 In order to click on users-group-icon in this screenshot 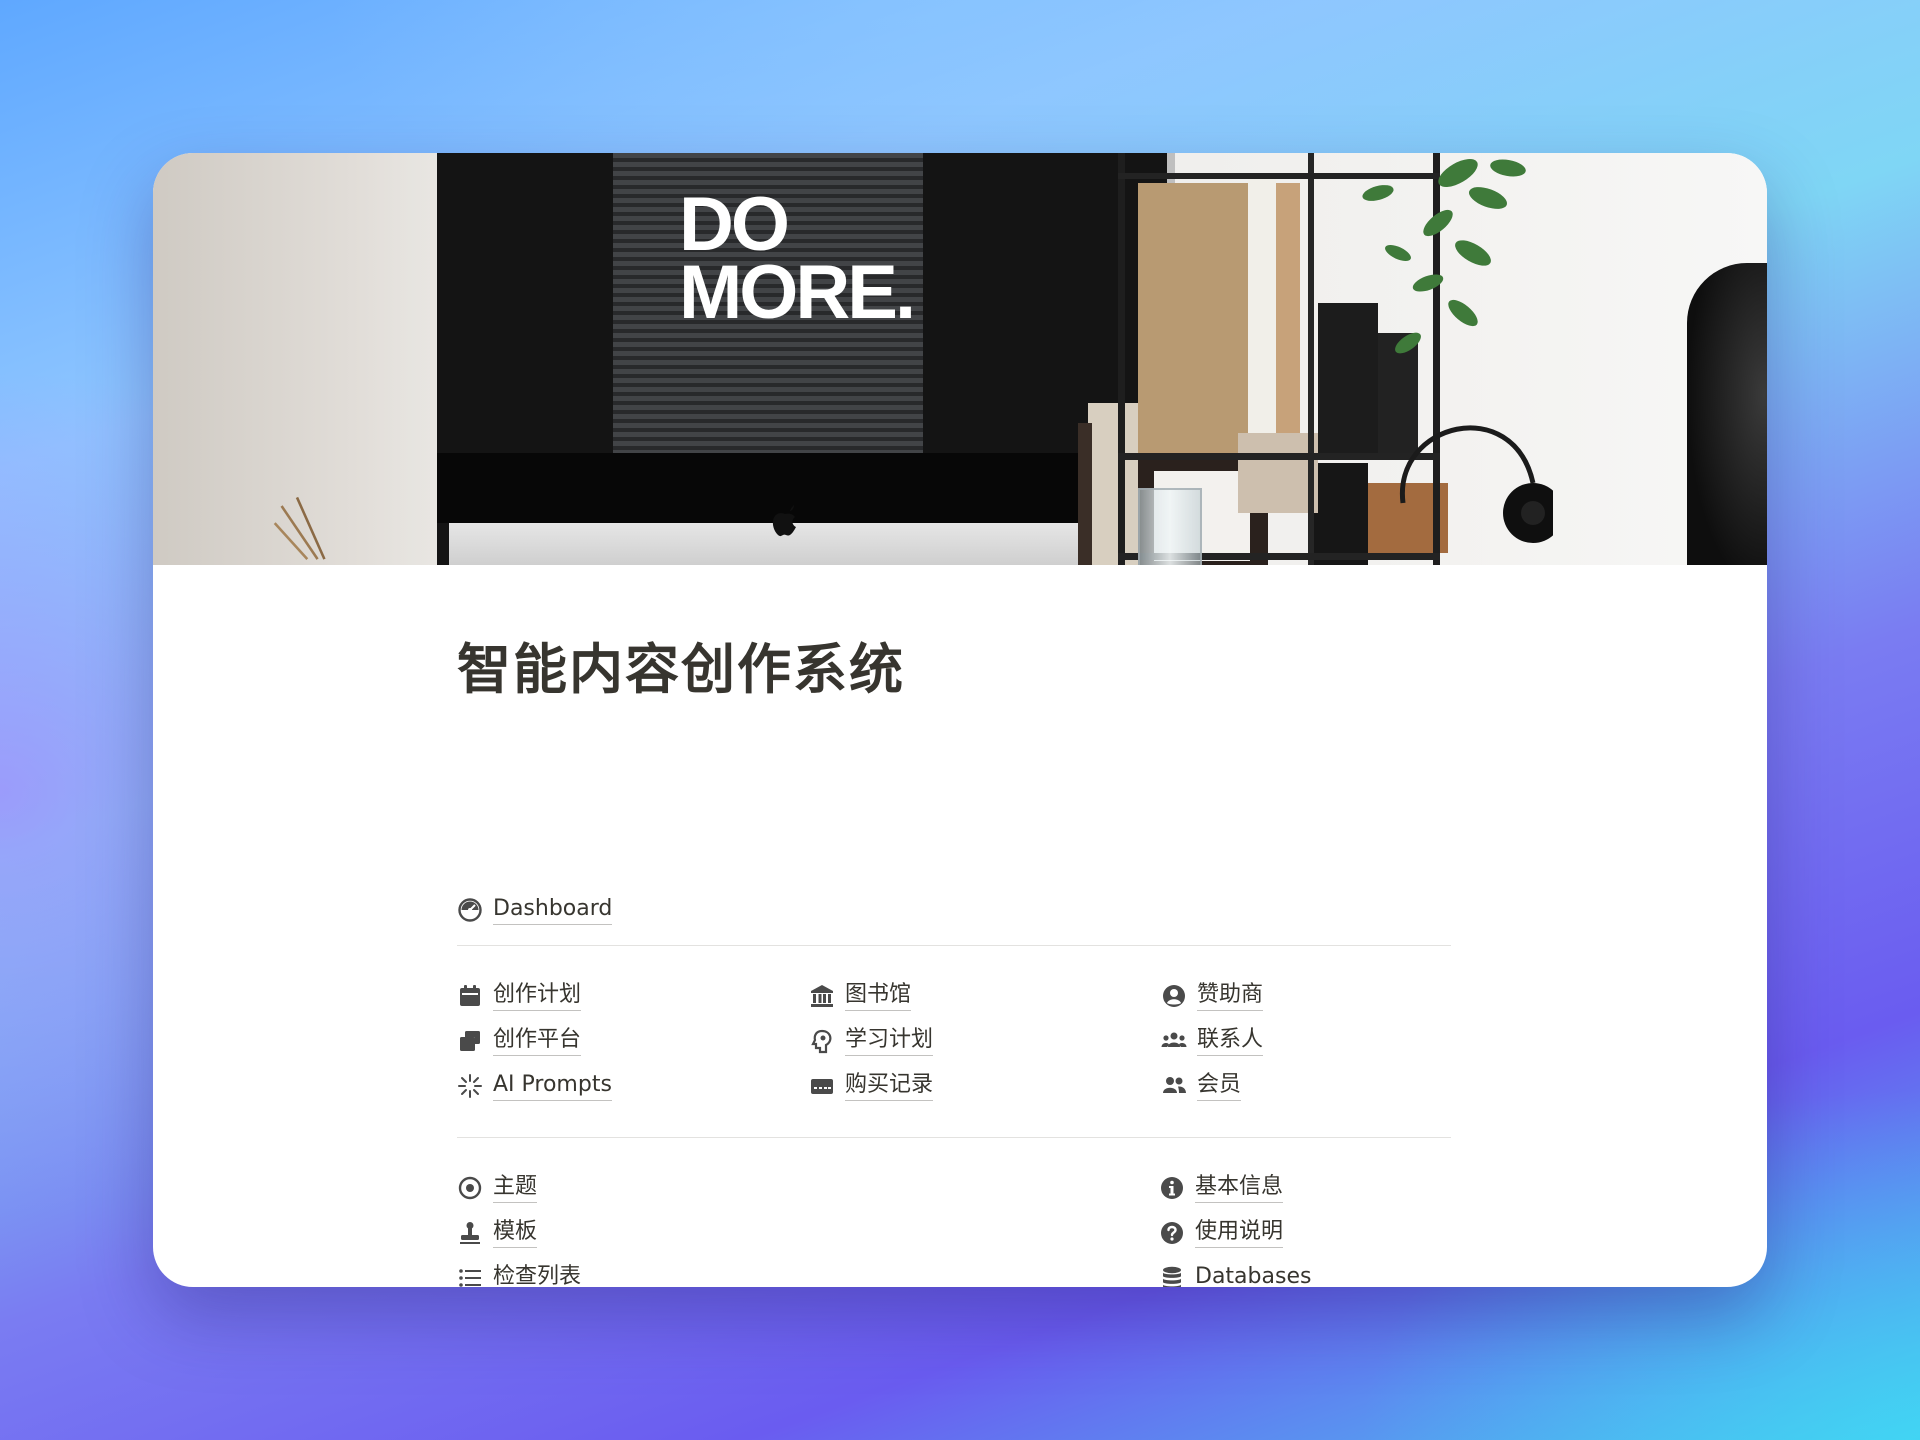, I will do `click(1174, 1041)`.